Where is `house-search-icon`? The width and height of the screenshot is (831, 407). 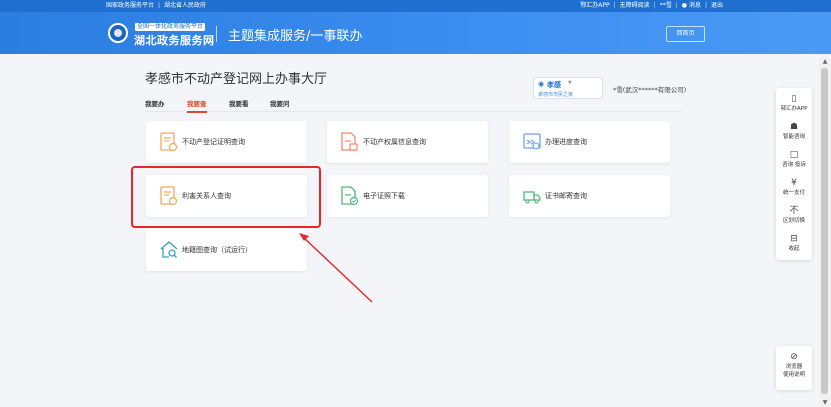
house-search-icon is located at coordinates (169, 249).